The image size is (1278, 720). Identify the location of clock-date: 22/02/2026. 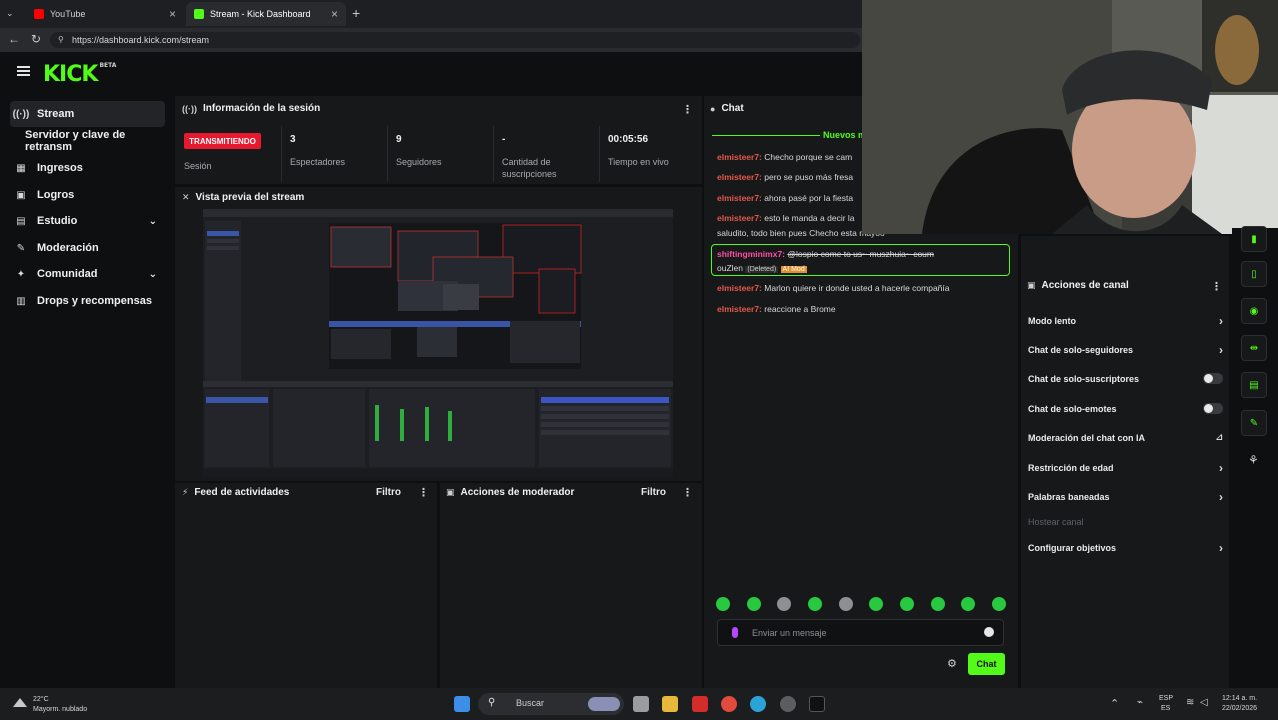
(1239, 708).